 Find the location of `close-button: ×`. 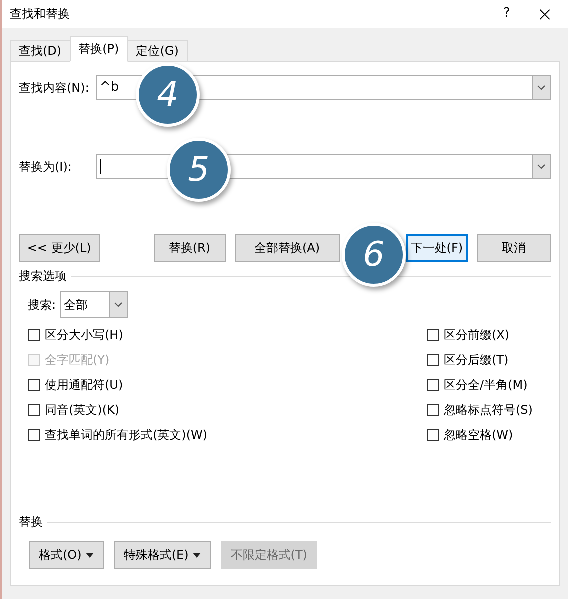

close-button: × is located at coordinates (545, 14).